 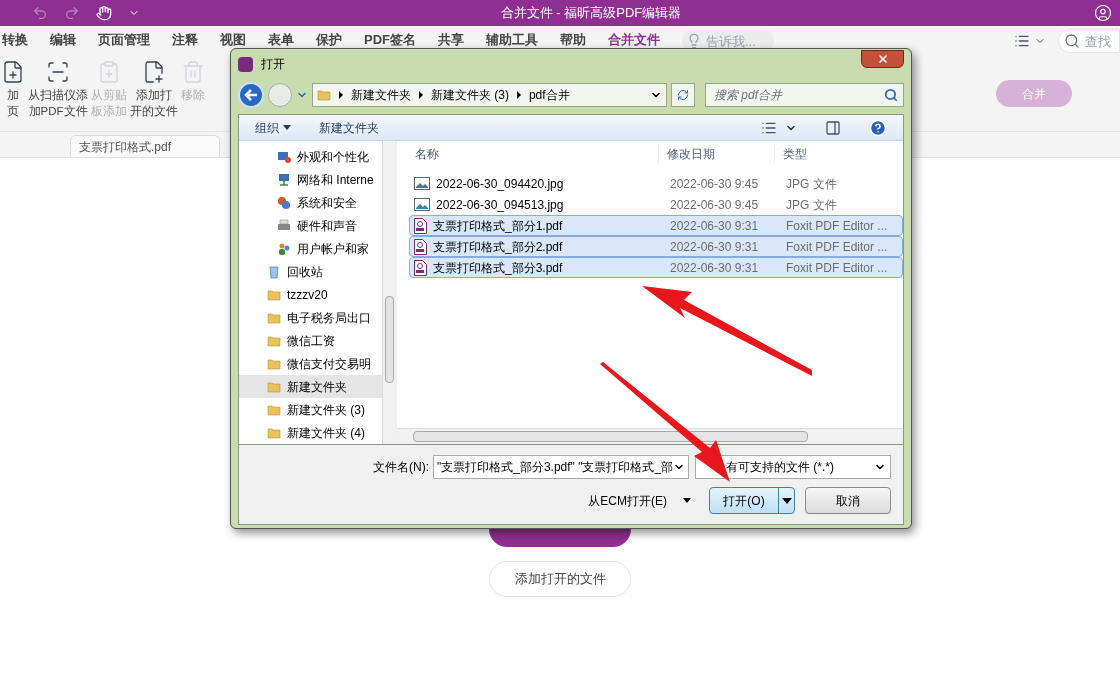 I want to click on column-header: 类型, so click(x=791, y=154).